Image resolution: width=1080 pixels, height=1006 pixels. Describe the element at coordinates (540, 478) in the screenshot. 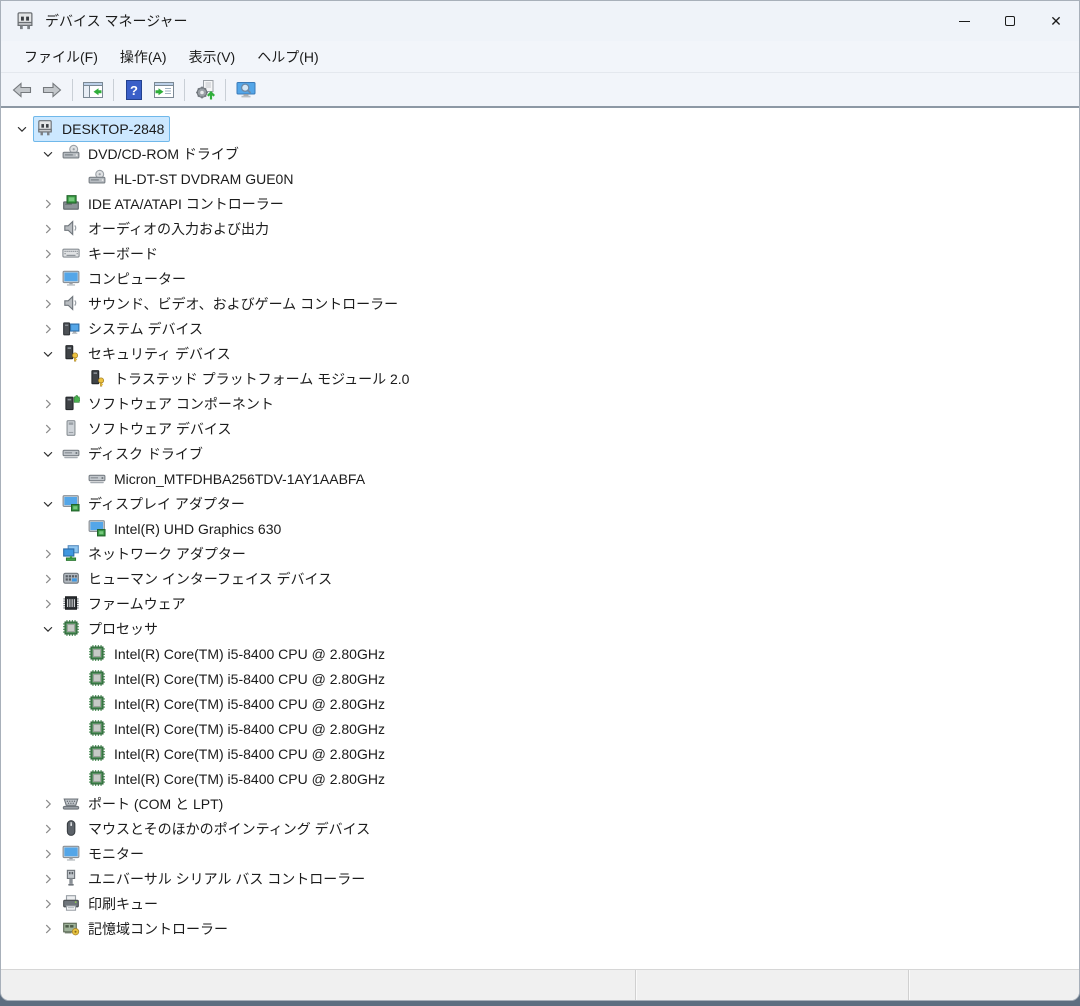

I see `tree-item: Micron_MTFDHBA256TDV-1AY1AABFA` at that location.